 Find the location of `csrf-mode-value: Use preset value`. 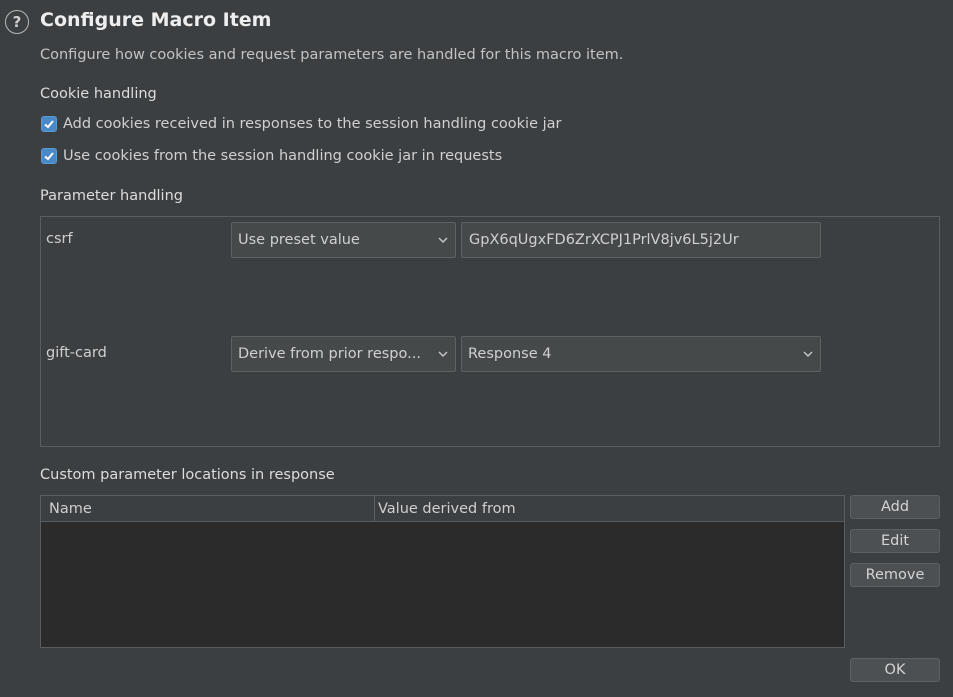

csrf-mode-value: Use preset value is located at coordinates (299, 240).